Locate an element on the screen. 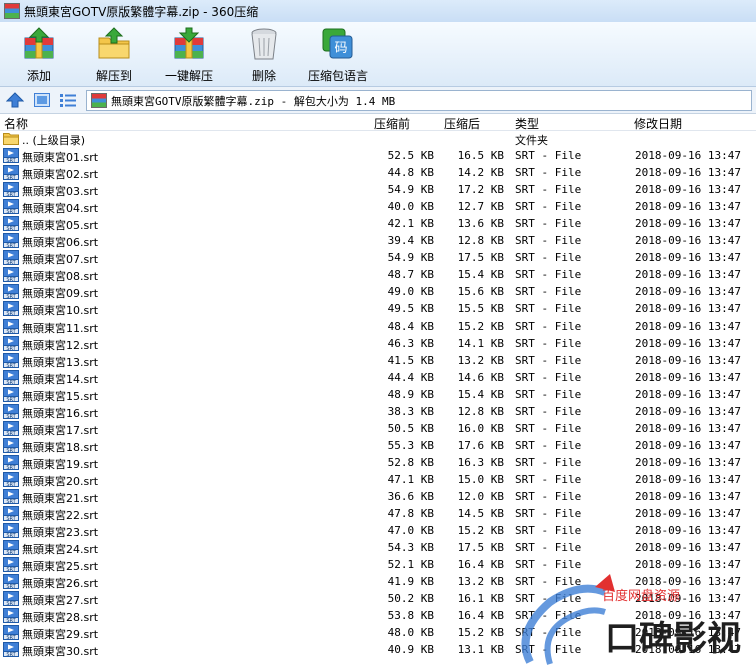 The height and width of the screenshot is (668, 756). file-size-before: 53.8 KB is located at coordinates (410, 616).